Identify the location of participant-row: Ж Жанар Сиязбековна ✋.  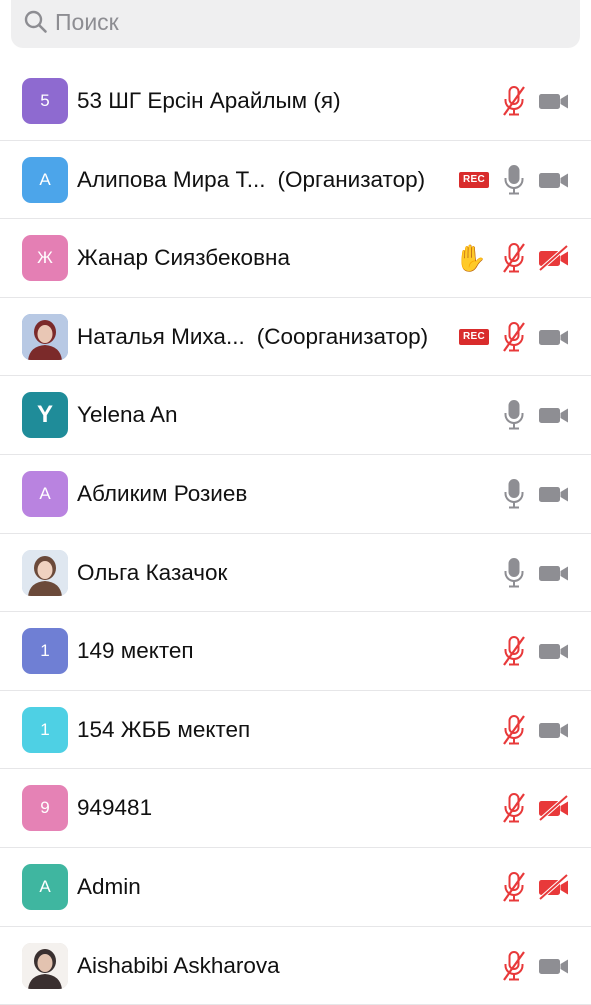
(295, 258).